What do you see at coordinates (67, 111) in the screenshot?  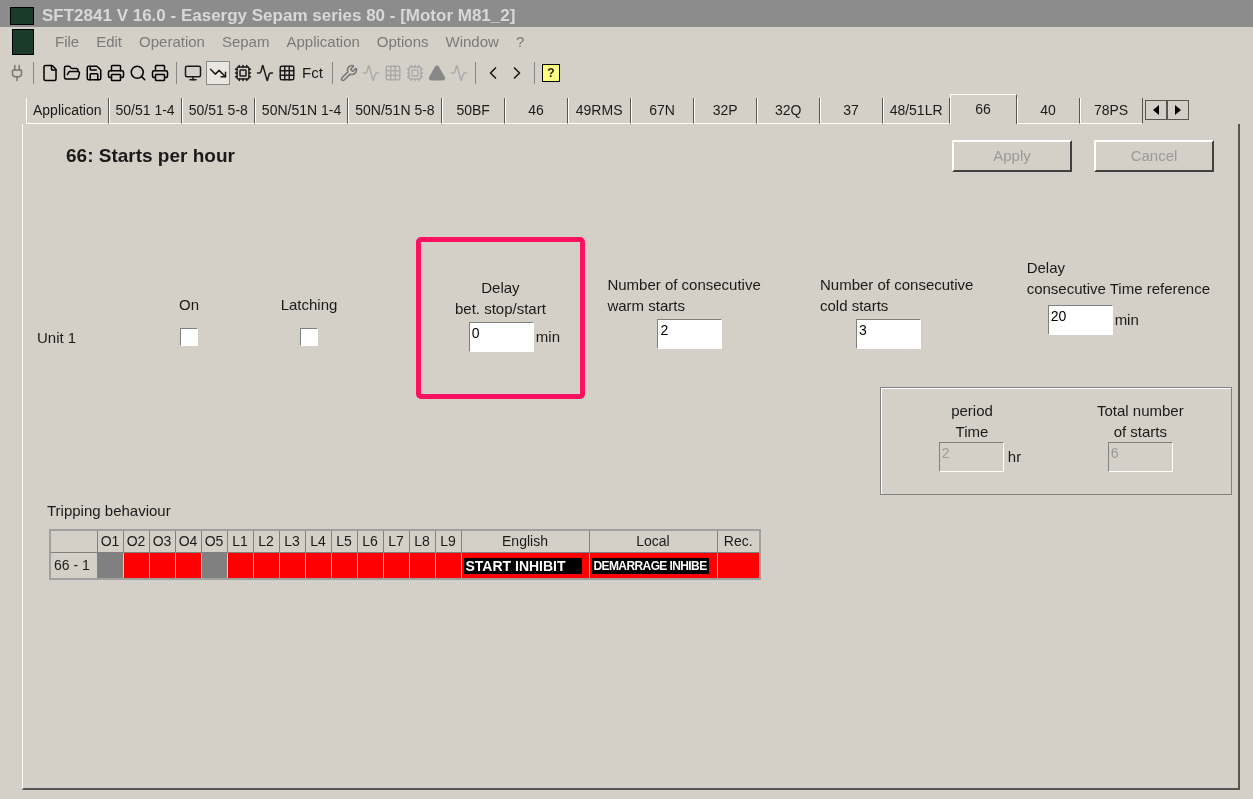 I see `tab: Application` at bounding box center [67, 111].